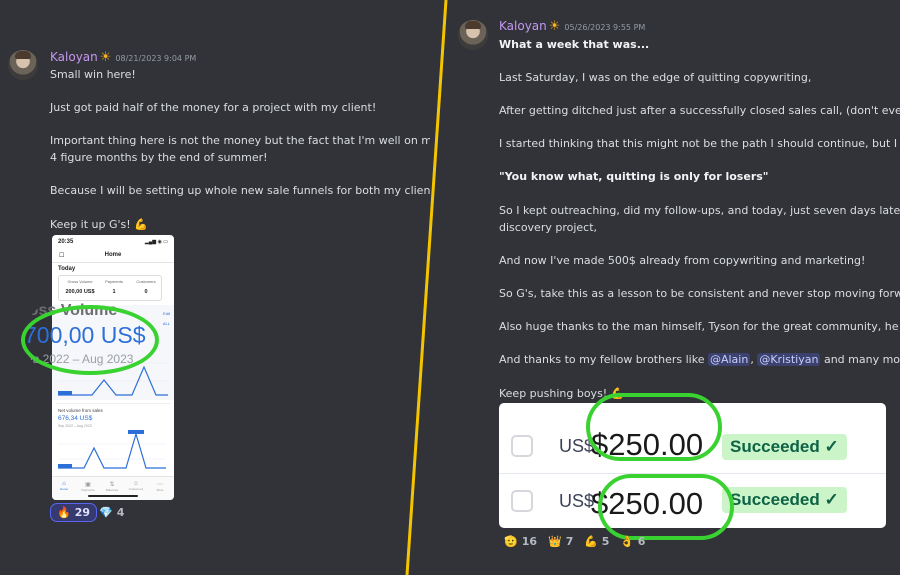 Image resolution: width=900 pixels, height=575 pixels. I want to click on timestamp: 08/21/2023 9:04 PM, so click(156, 58).